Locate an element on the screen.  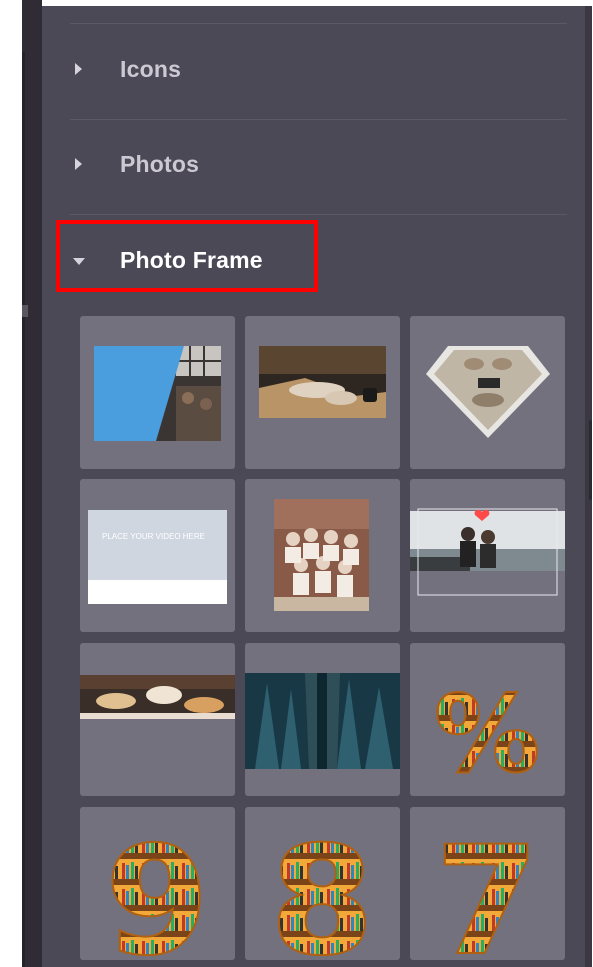
placeholder-text: PLACE YOUR VIDEO HERE is located at coordinates (153, 536).